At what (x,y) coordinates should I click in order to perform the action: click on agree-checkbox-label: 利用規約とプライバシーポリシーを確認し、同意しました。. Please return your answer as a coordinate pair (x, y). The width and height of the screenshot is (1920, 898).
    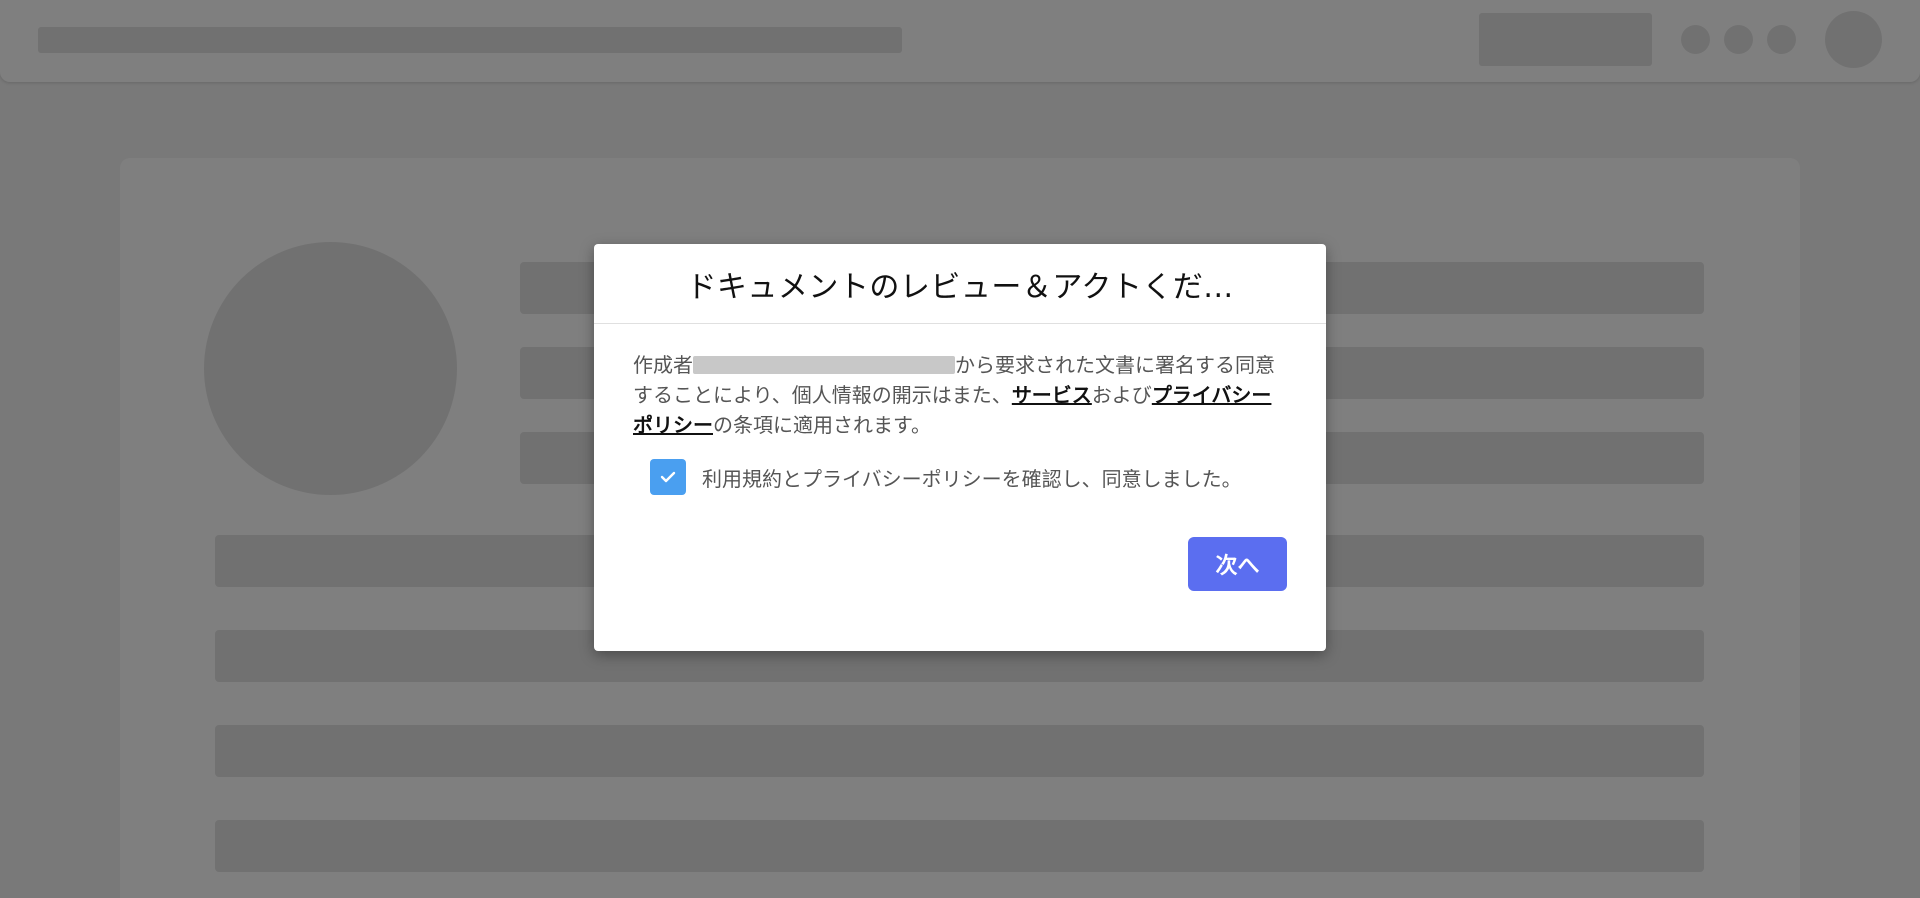
    Looking at the image, I should click on (972, 477).